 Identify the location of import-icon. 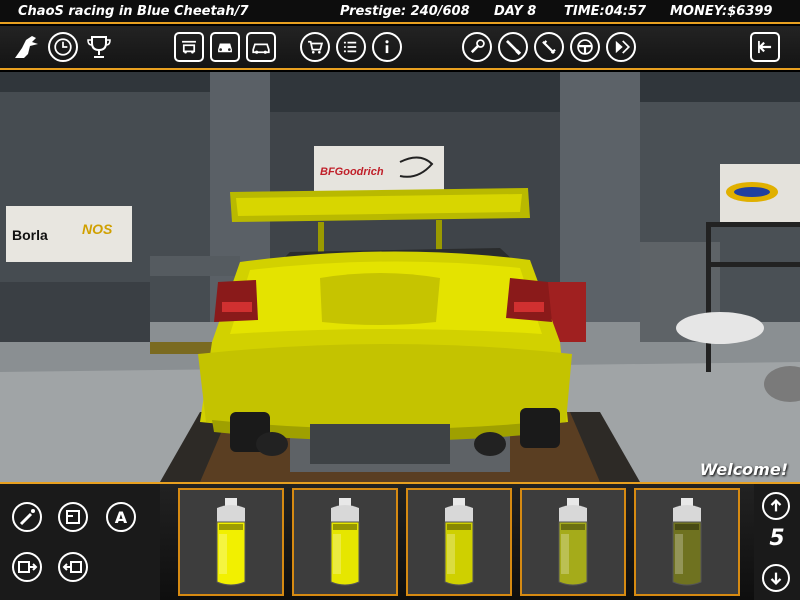
(27, 567).